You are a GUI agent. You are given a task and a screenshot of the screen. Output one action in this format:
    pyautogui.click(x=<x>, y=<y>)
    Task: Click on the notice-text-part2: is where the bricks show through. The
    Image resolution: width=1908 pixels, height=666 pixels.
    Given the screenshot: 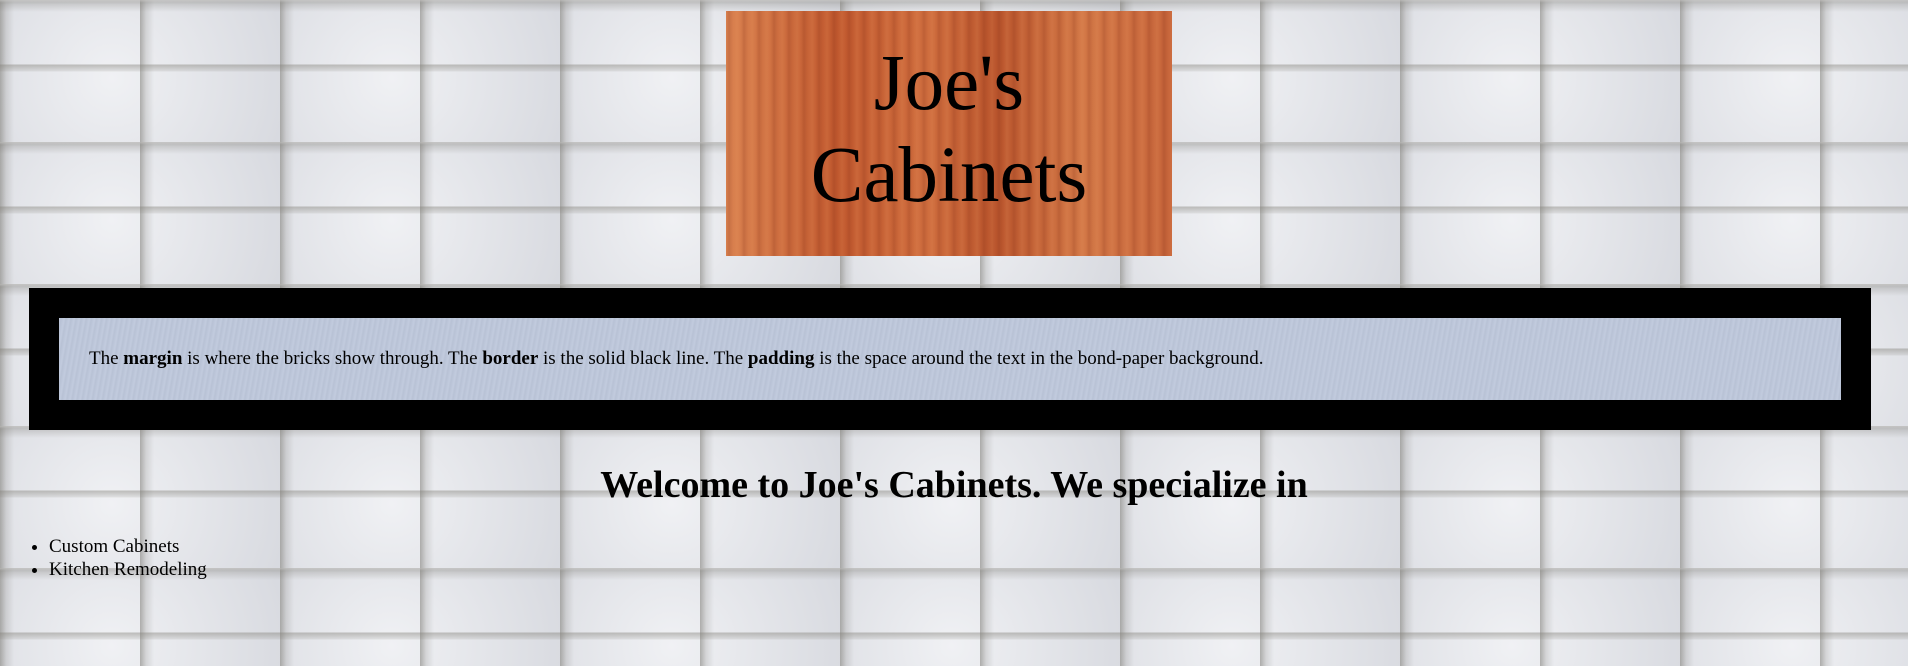 What is the action you would take?
    pyautogui.click(x=332, y=358)
    